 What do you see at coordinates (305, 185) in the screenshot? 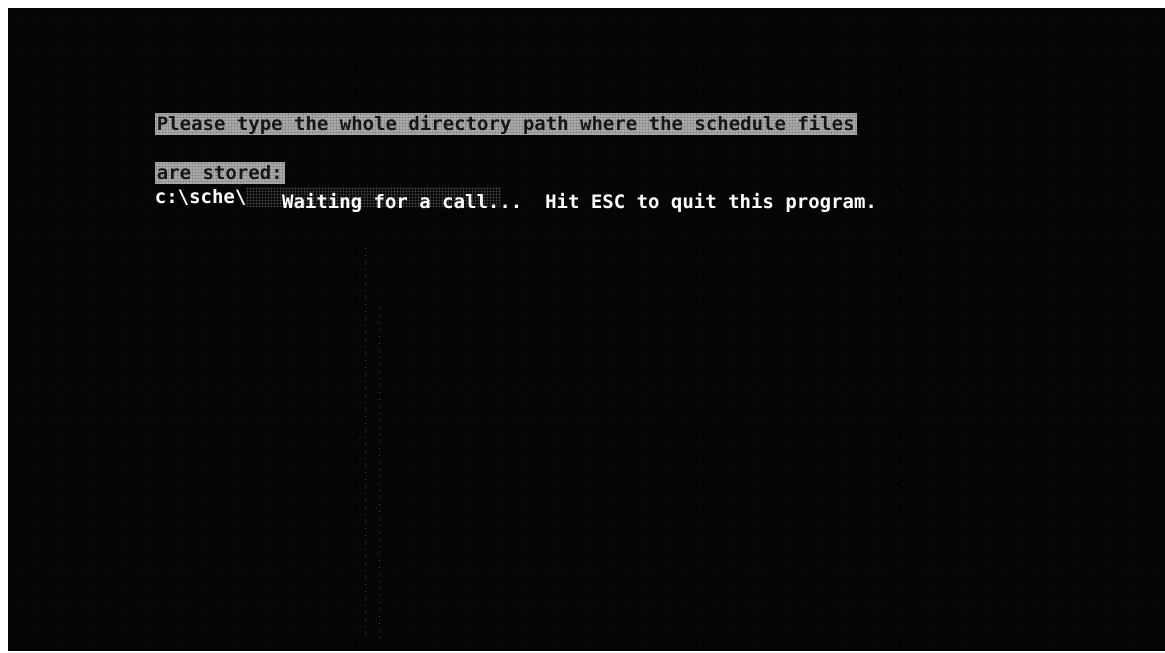
I see `prompt-line-2: are stored: c:\sche\` at bounding box center [305, 185].